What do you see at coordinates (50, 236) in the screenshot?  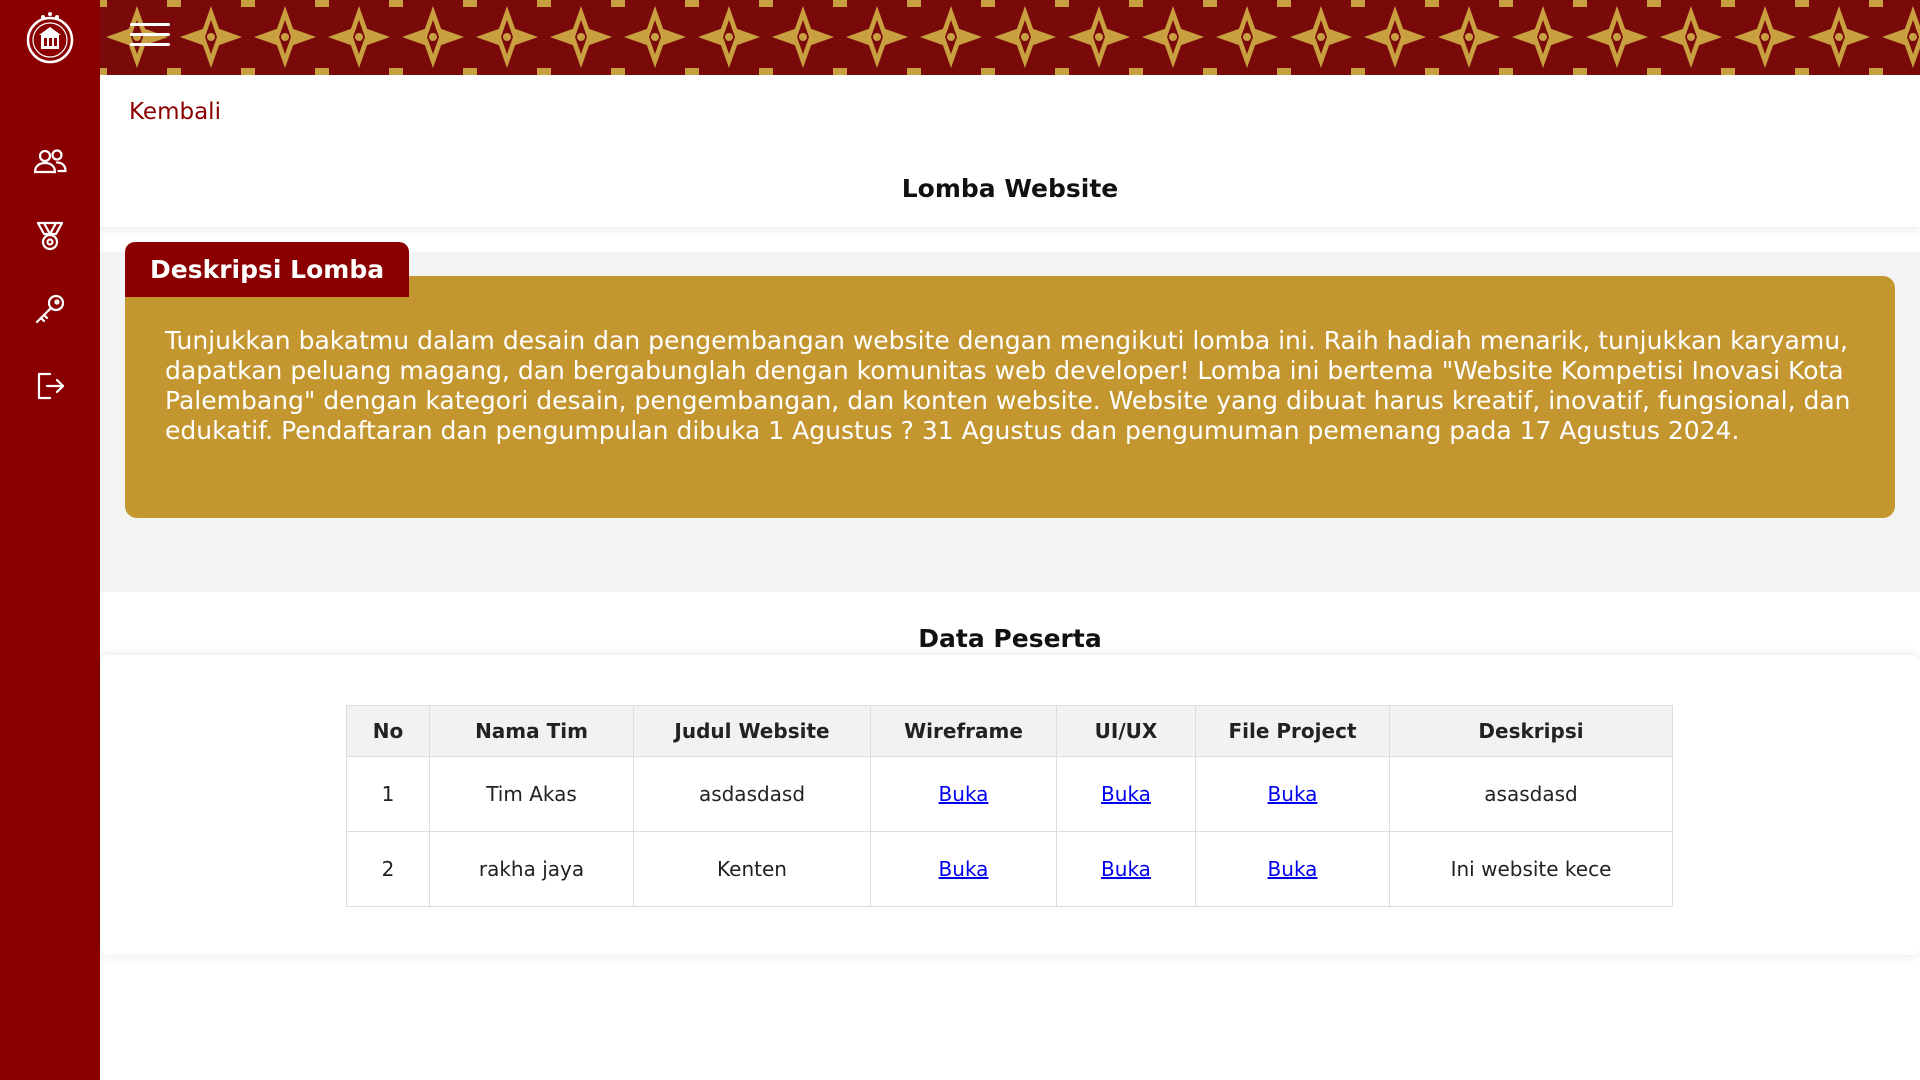 I see `medal-icon` at bounding box center [50, 236].